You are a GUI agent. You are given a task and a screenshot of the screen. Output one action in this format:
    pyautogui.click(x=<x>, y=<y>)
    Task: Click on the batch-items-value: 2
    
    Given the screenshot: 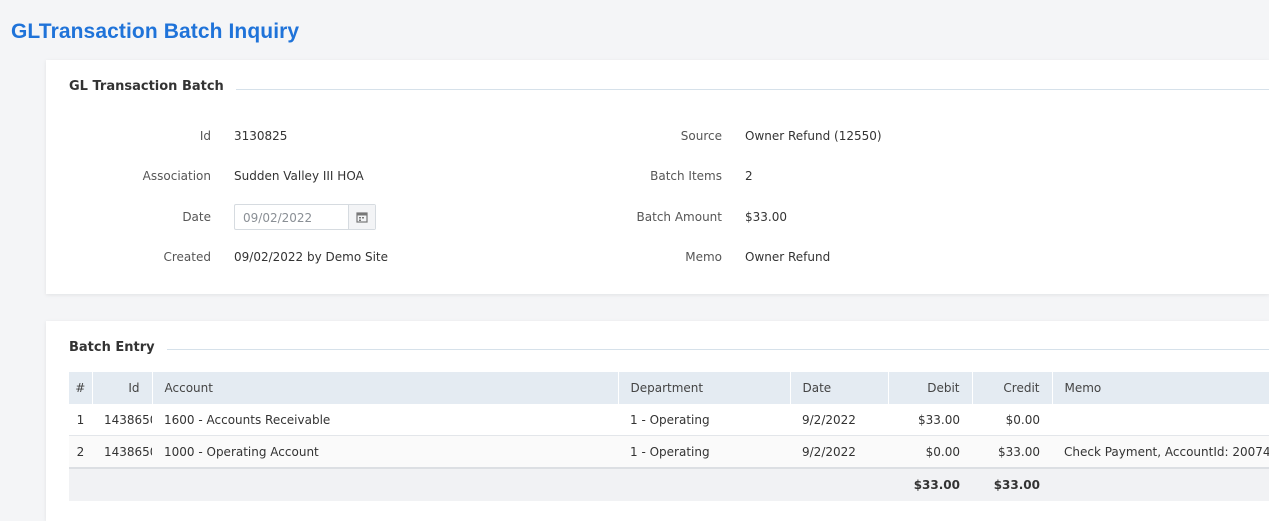 What is the action you would take?
    pyautogui.click(x=749, y=176)
    